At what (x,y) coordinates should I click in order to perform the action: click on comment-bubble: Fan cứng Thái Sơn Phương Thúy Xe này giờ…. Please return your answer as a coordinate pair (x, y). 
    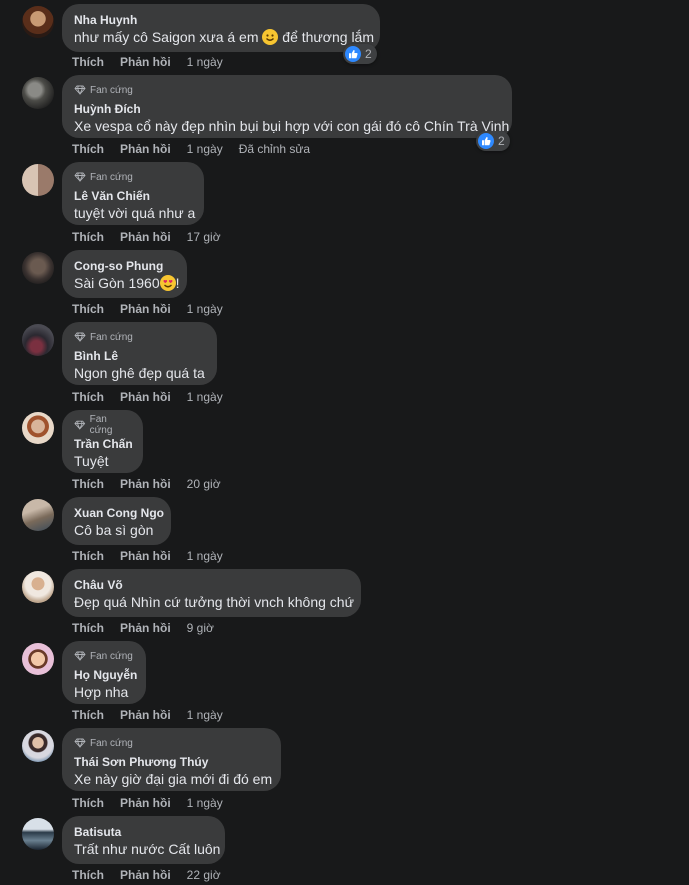
    Looking at the image, I should click on (171, 759).